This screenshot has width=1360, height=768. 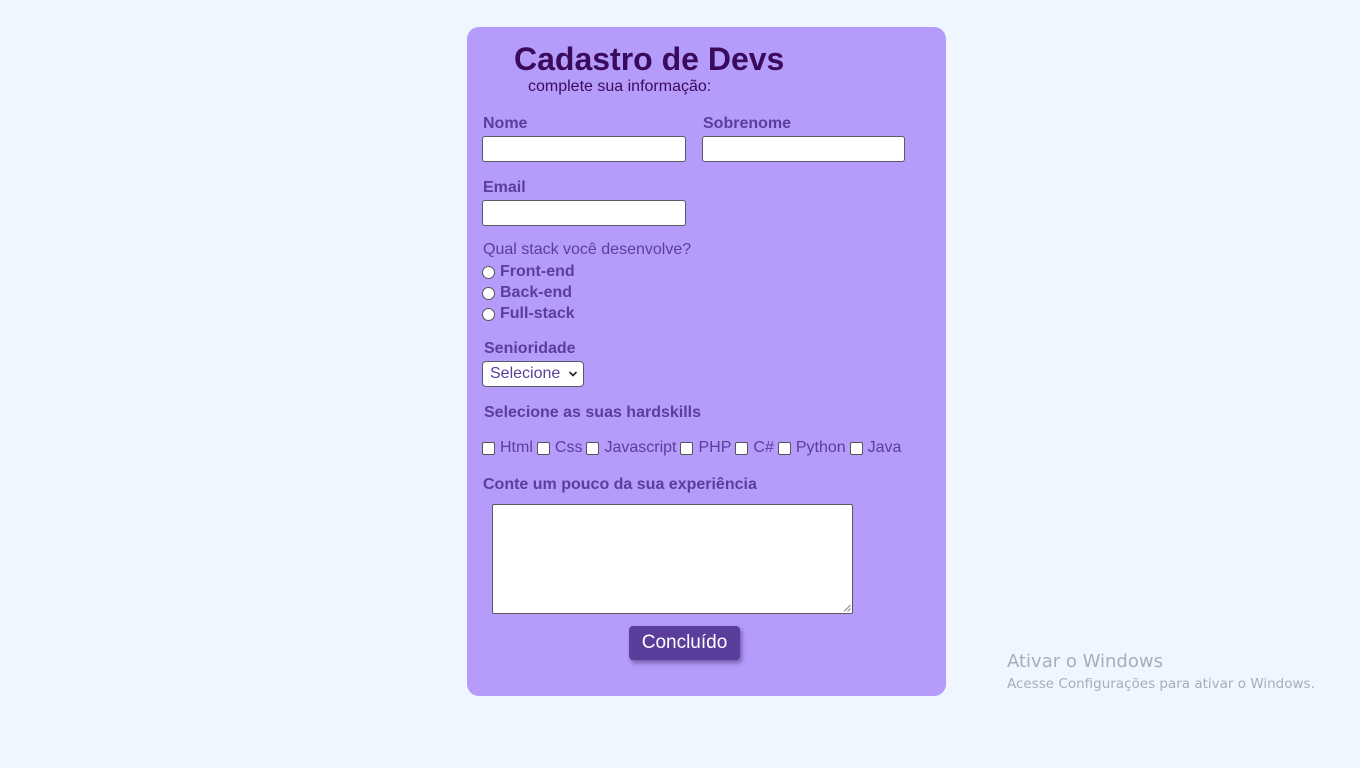 I want to click on java-checkbox, so click(x=856, y=448).